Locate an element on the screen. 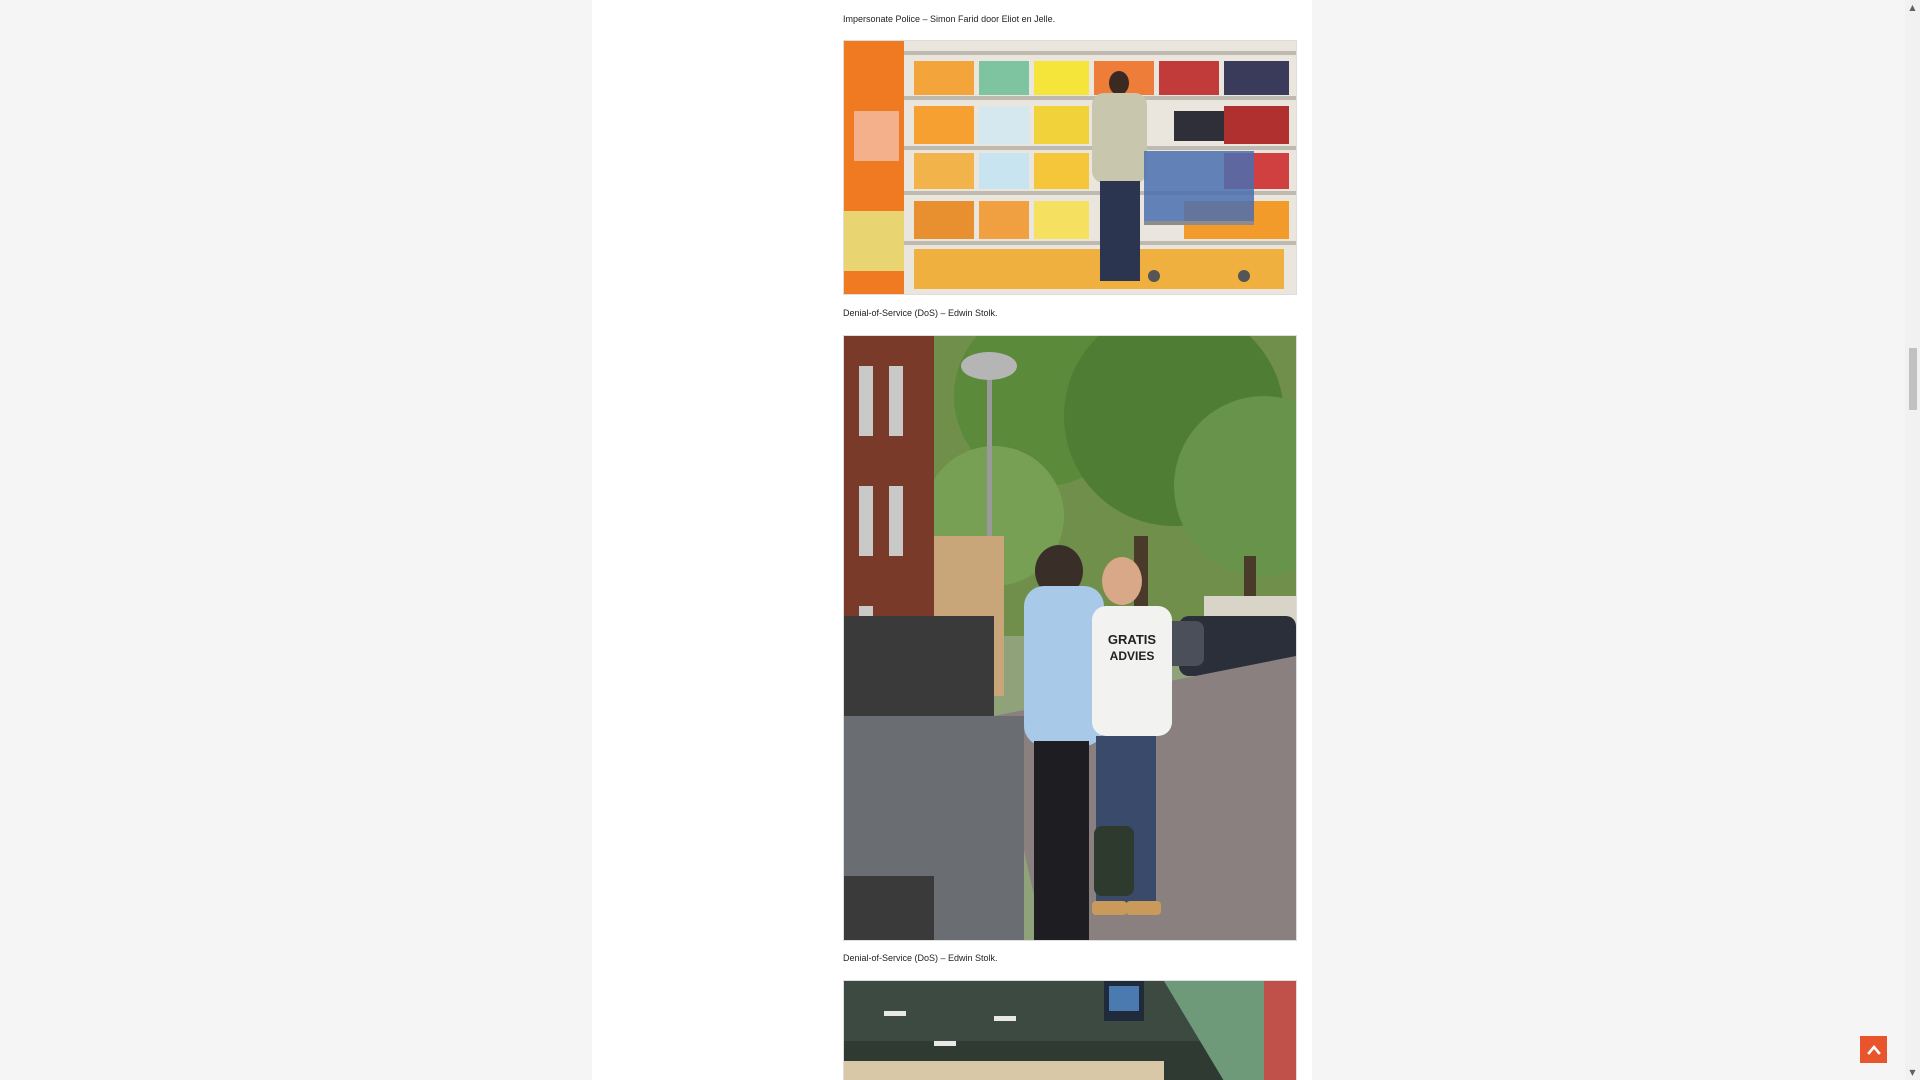 This screenshot has width=1920, height=1080. photo-supermarket is located at coordinates (1070, 167).